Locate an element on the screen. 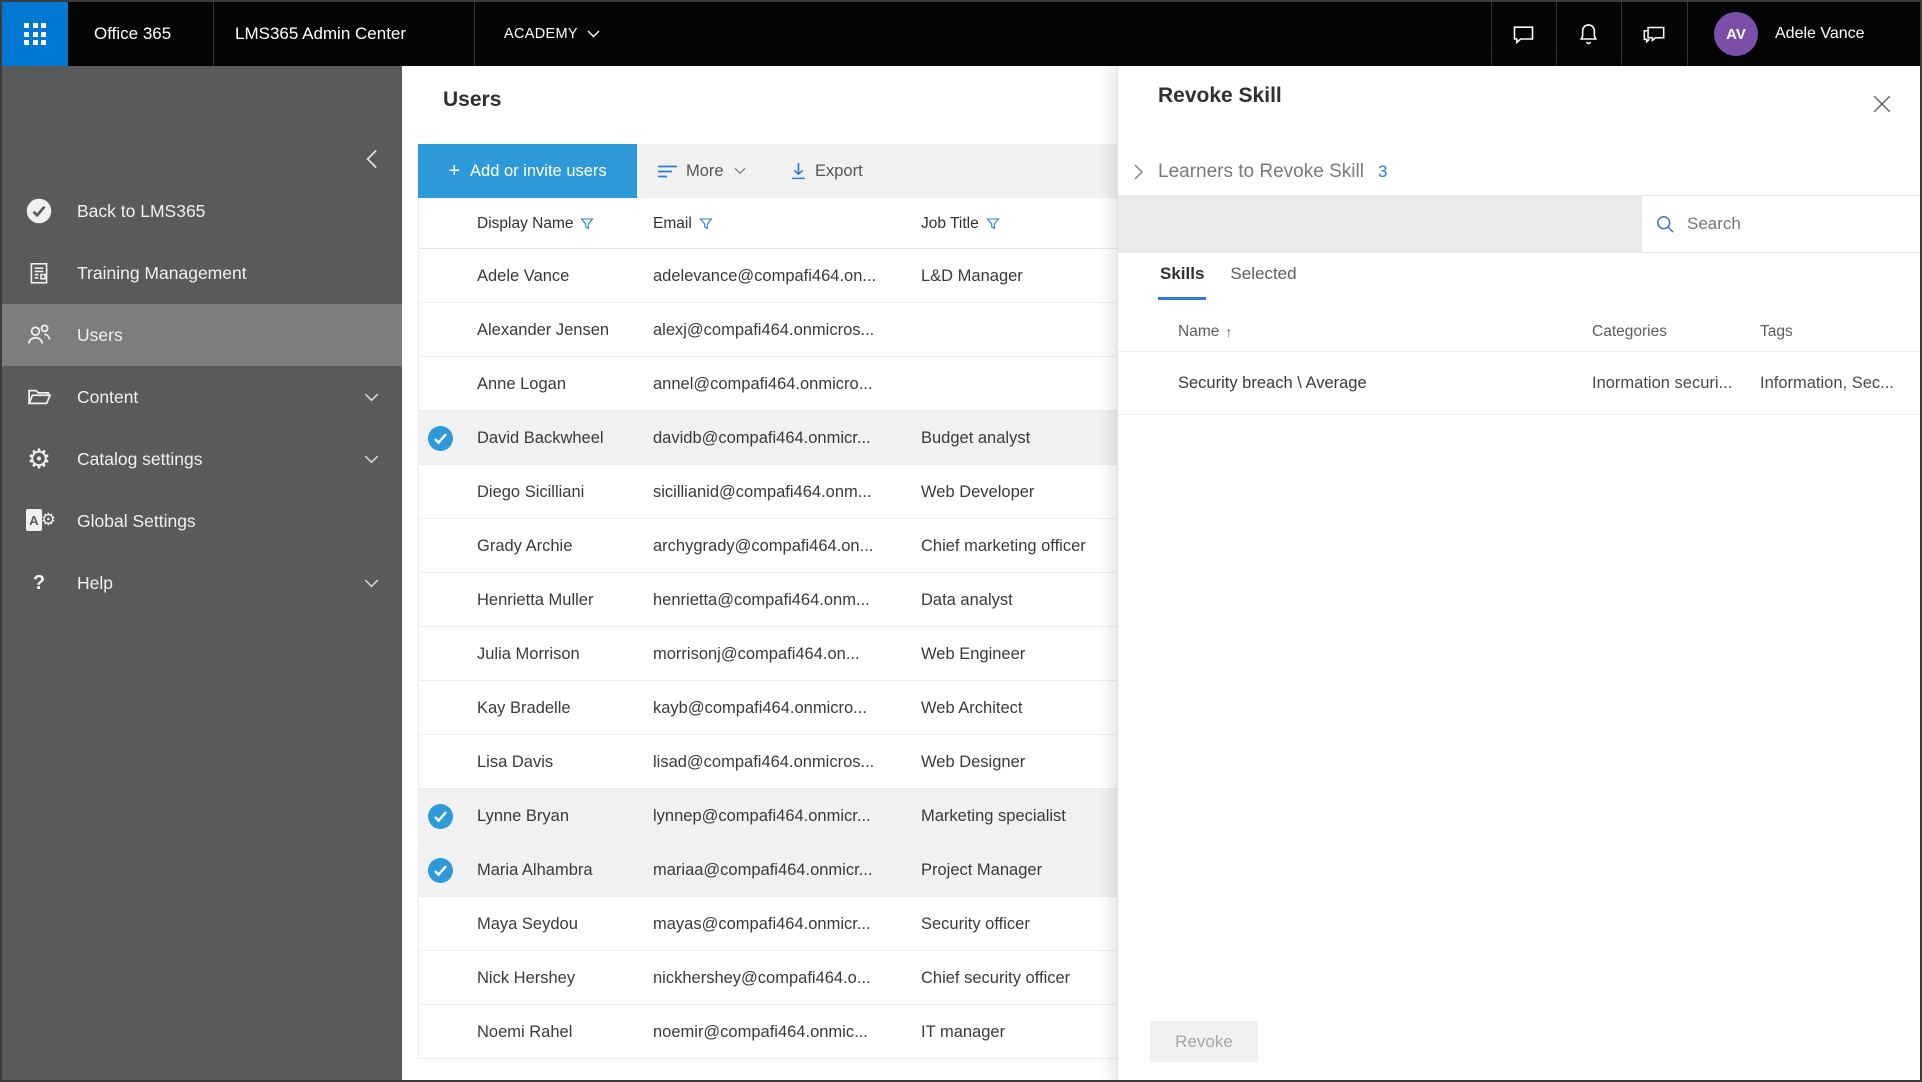 Image resolution: width=1922 pixels, height=1082 pixels. user-display-name: Lynne Bryan is located at coordinates (523, 816).